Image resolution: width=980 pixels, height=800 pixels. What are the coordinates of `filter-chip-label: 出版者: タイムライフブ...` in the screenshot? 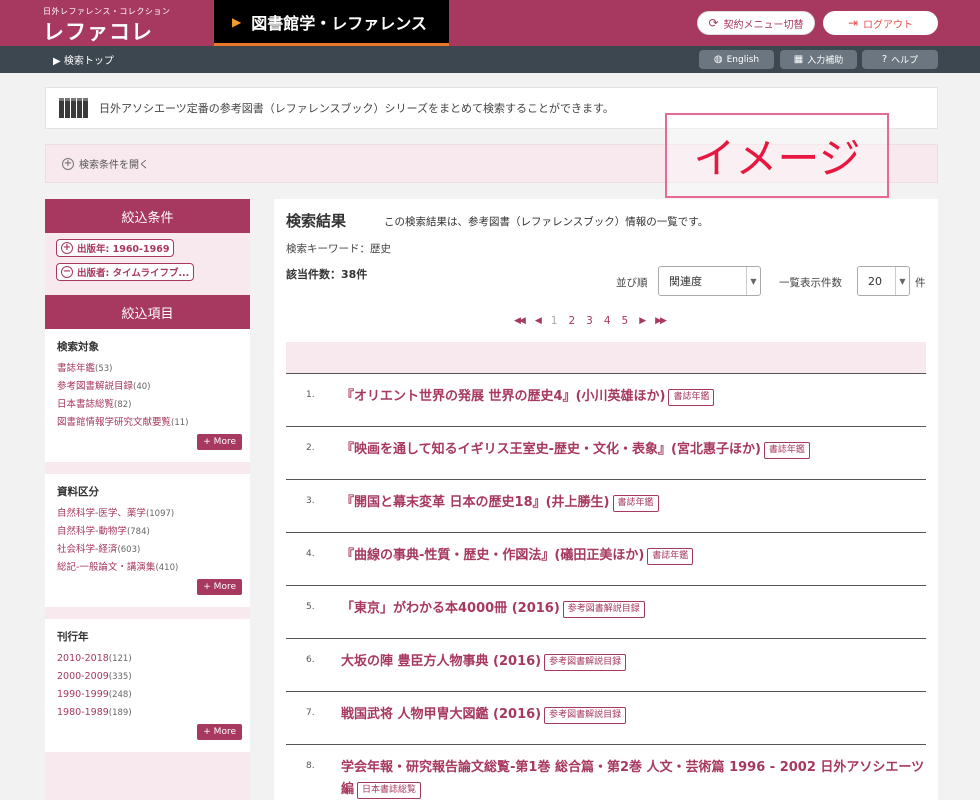 It's located at (133, 273).